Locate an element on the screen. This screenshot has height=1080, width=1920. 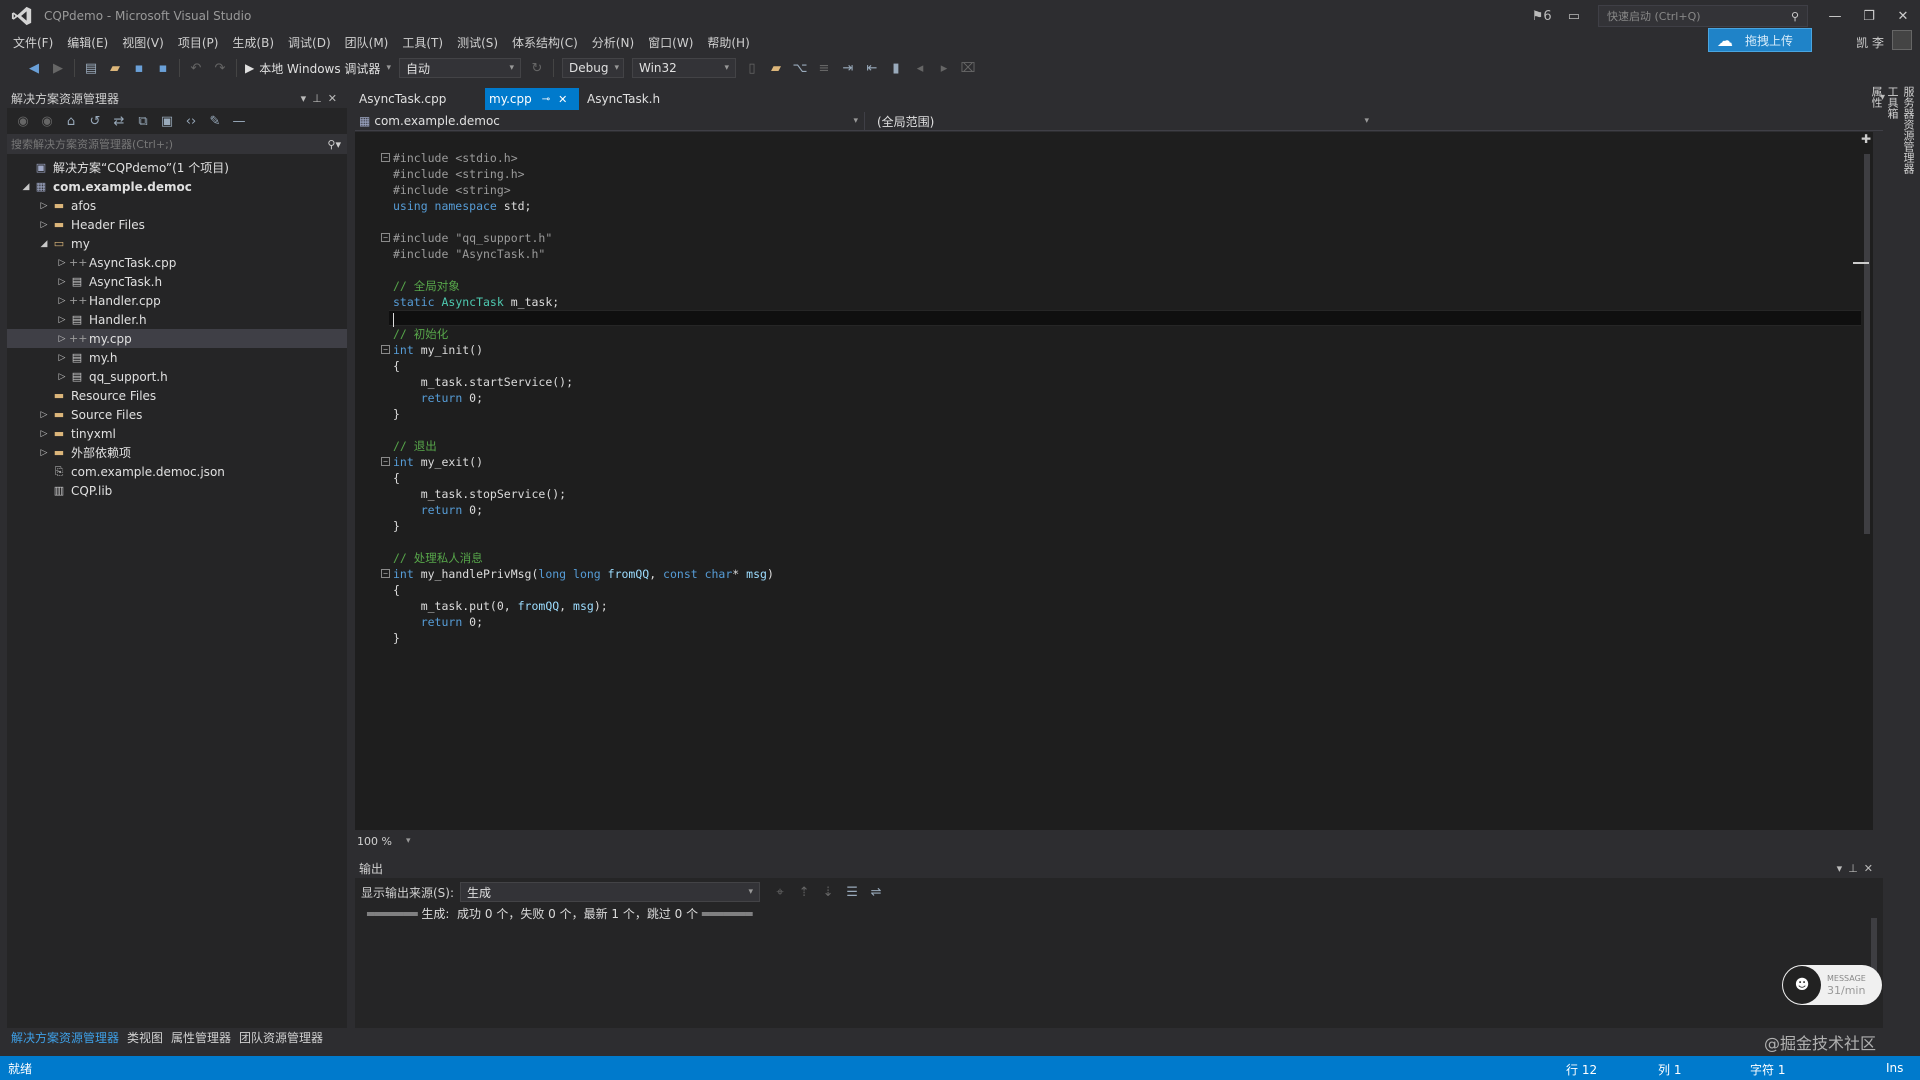
code-line: − #include "qq_support.h" is located at coordinates (1124, 238).